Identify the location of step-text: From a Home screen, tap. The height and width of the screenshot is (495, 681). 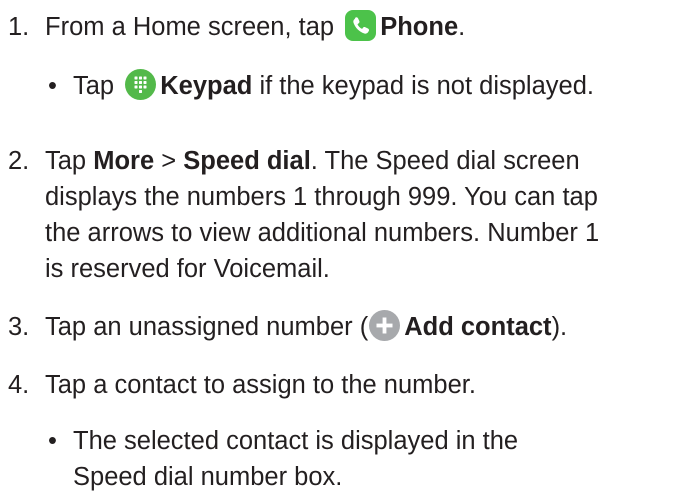
(190, 27).